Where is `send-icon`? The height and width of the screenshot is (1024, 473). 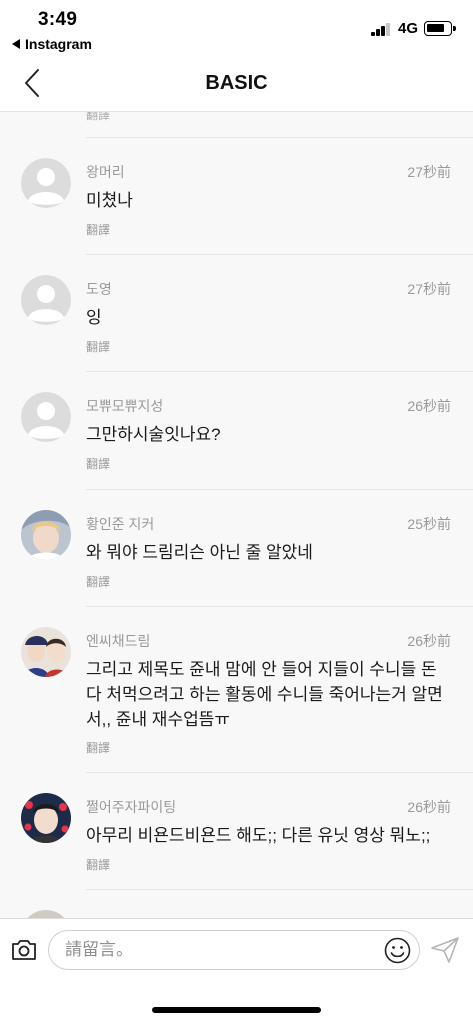 send-icon is located at coordinates (445, 950).